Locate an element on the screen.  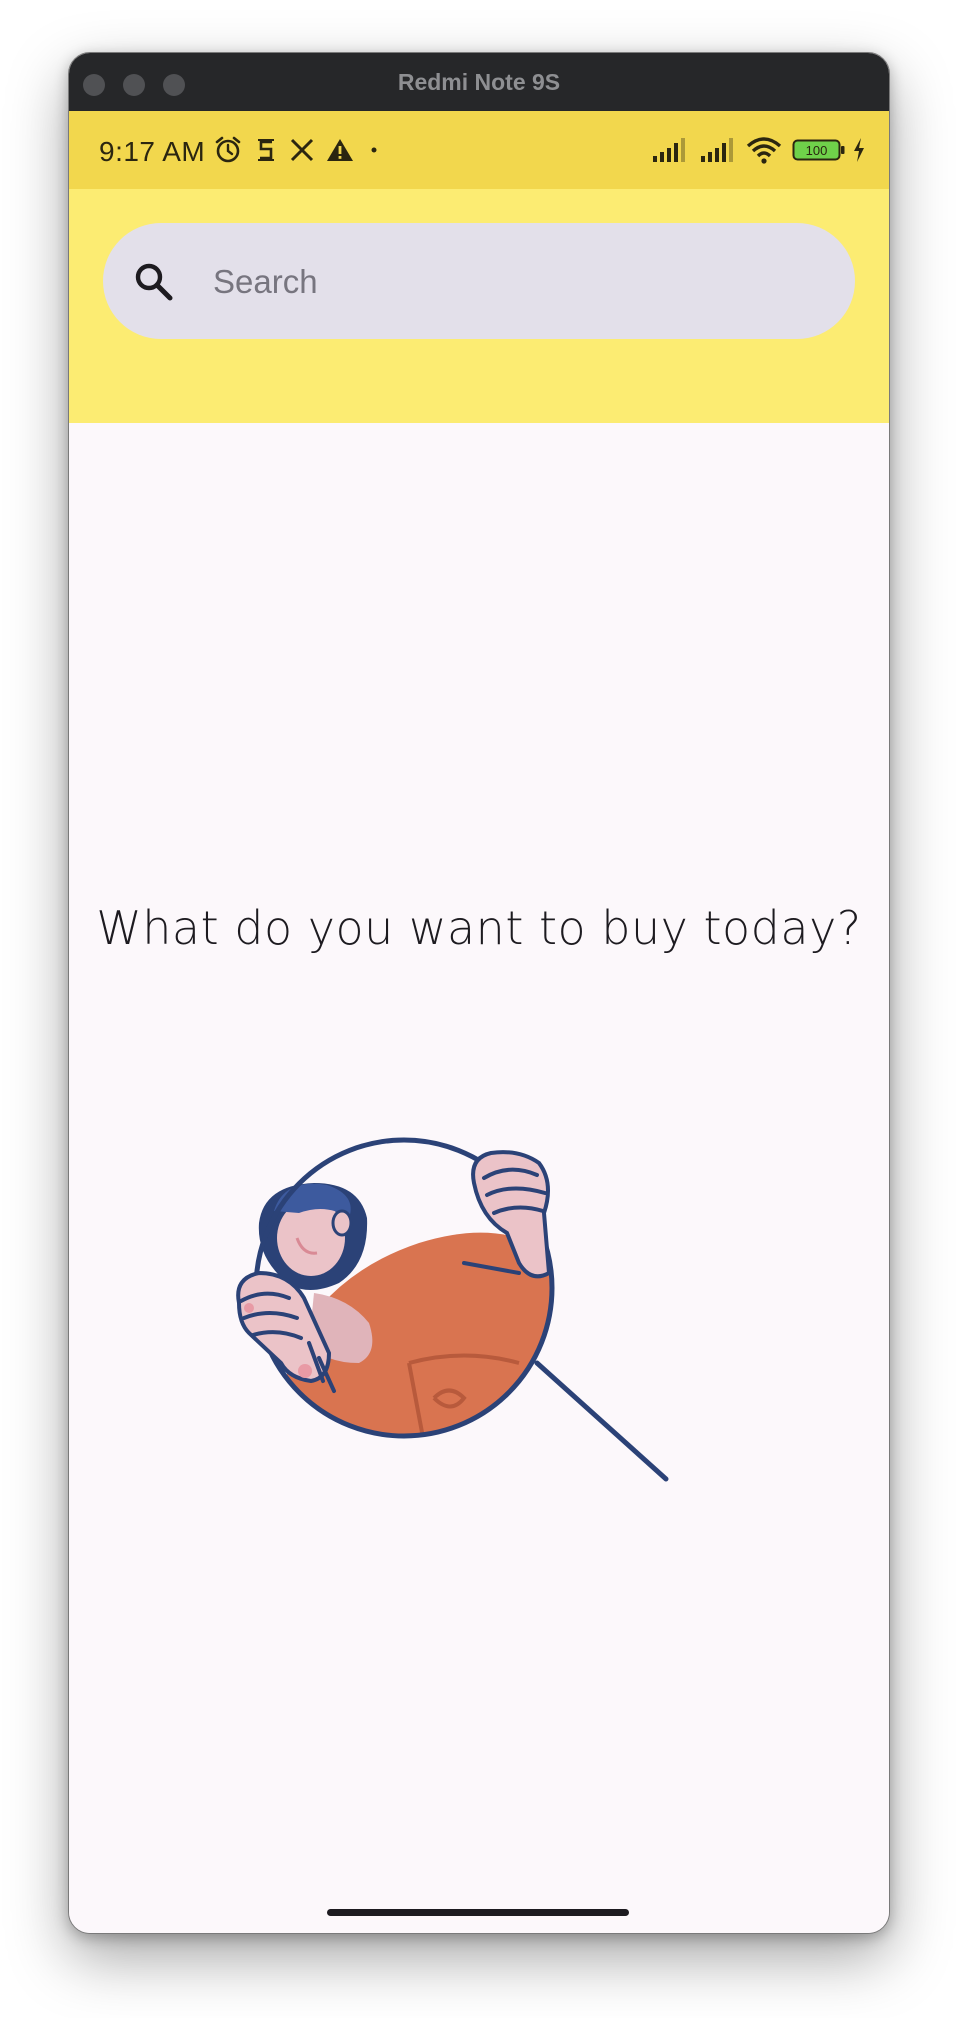
home-indicator is located at coordinates (478, 1912).